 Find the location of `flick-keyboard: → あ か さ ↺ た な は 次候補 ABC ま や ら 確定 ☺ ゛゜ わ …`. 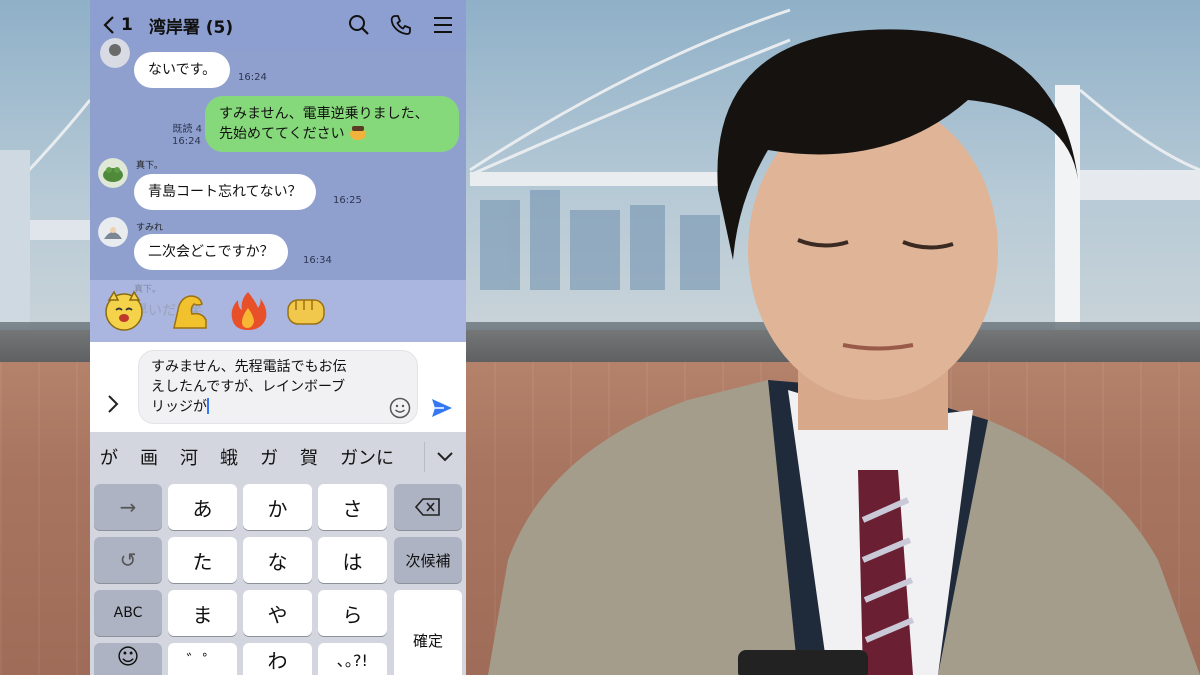

flick-keyboard: → あ か さ ↺ た な は 次候補 ABC ま や ら 確定 ☺ ゛゜ わ … is located at coordinates (278, 578).